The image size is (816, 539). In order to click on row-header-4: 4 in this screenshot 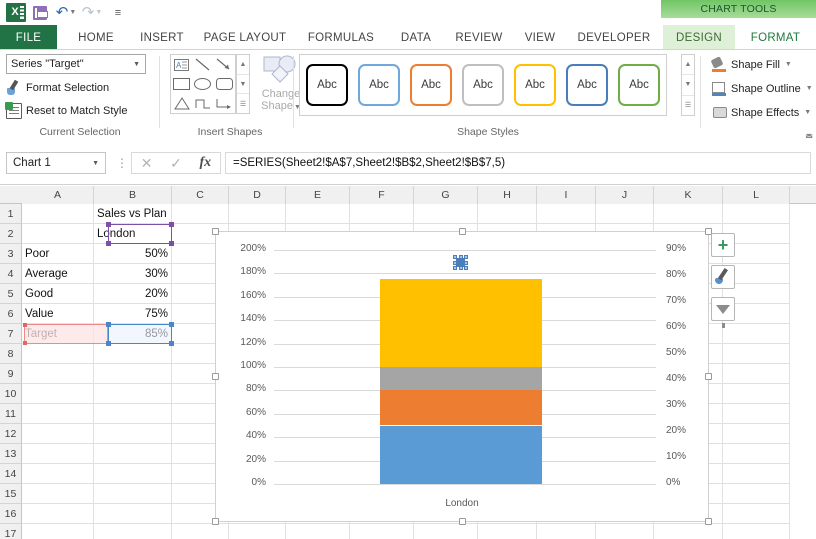, I will do `click(11, 274)`.